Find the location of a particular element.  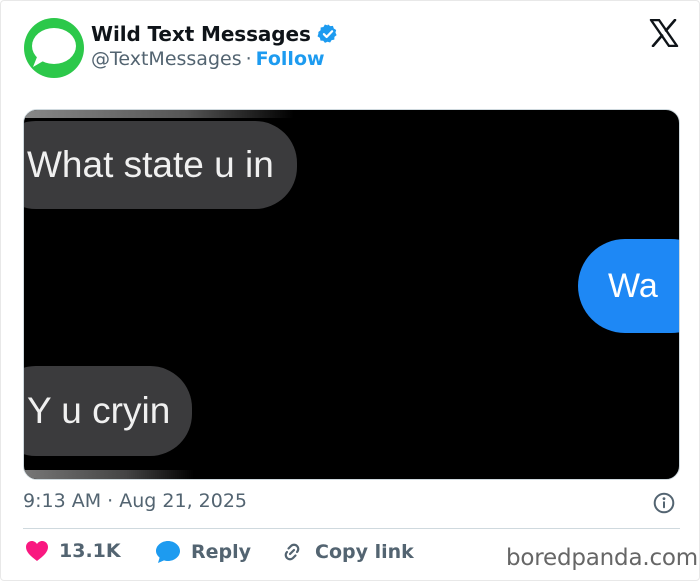

message-text: What state u in is located at coordinates (150, 164).